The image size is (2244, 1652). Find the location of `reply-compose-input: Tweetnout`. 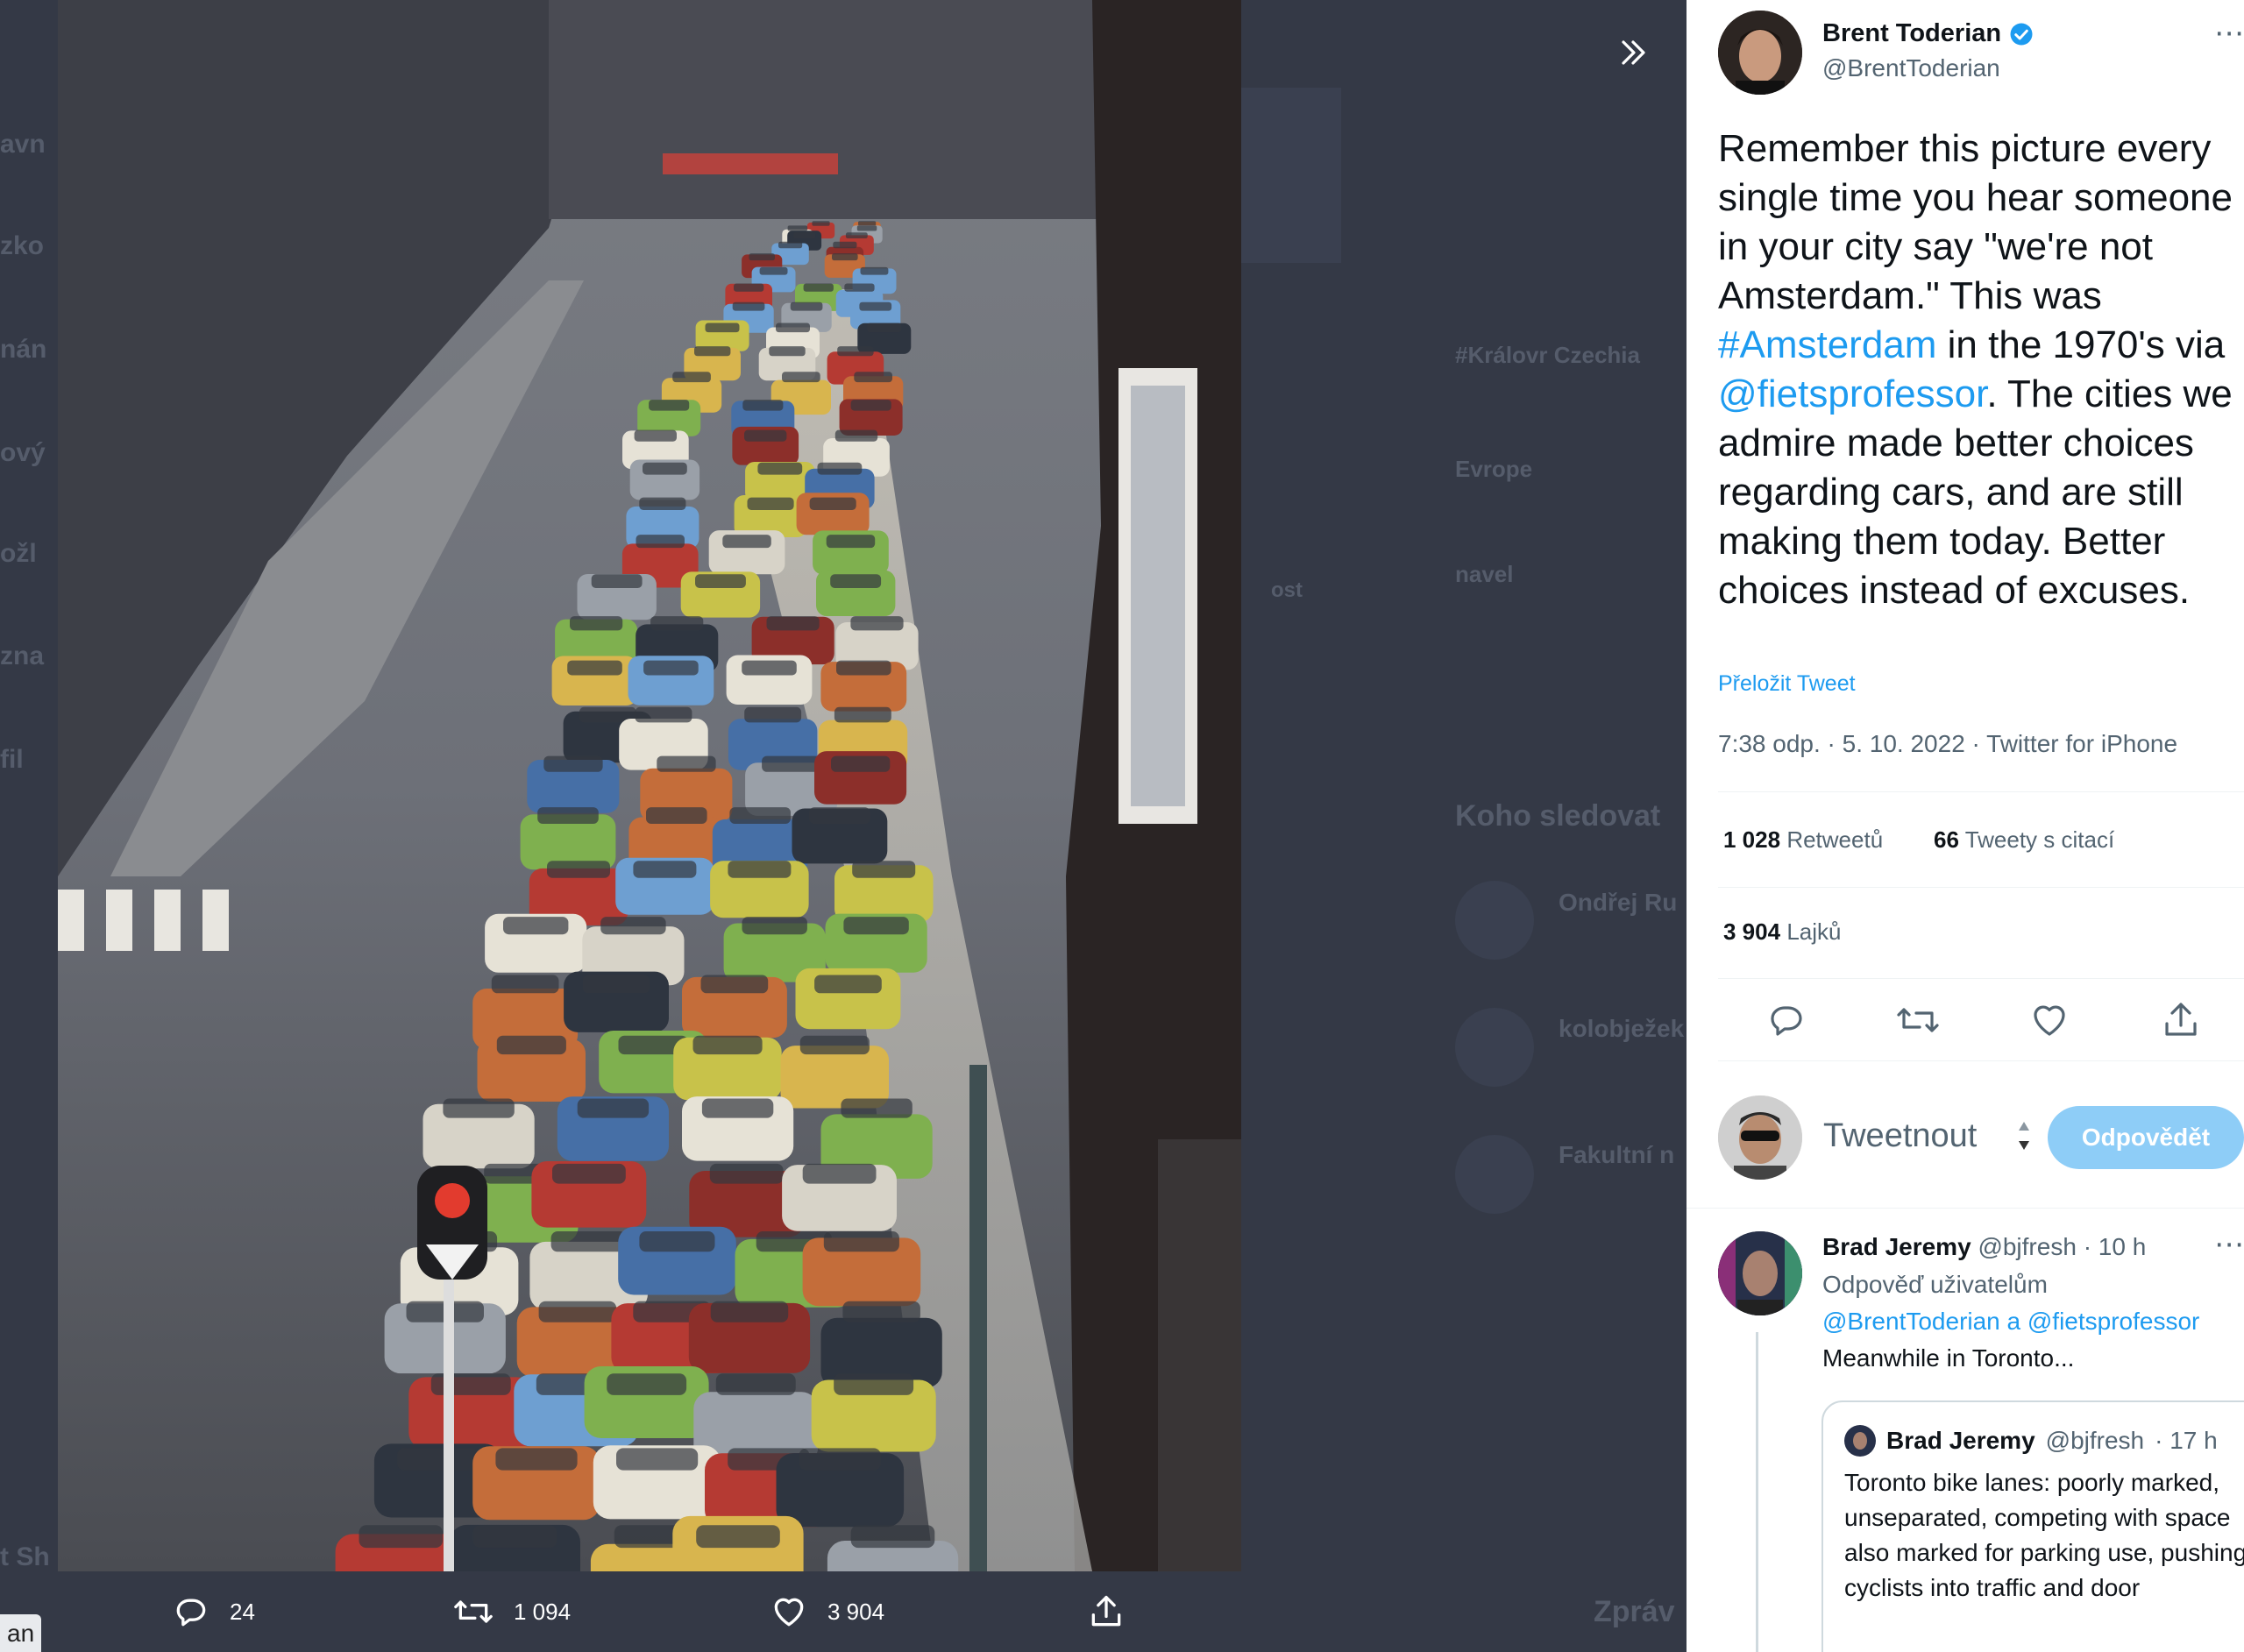

reply-compose-input: Tweetnout is located at coordinates (1900, 1136).